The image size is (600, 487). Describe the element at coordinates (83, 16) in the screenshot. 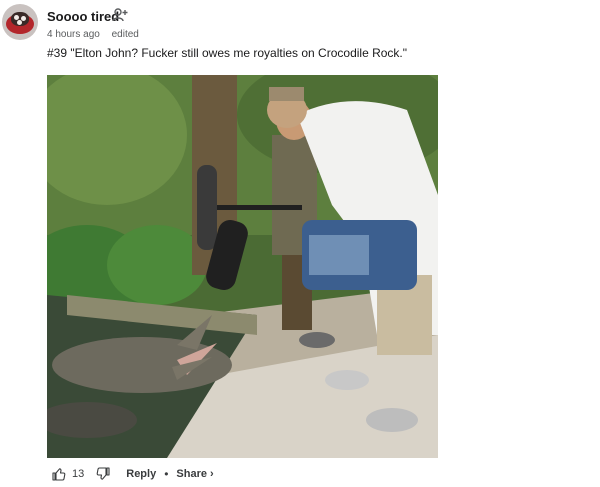

I see `username: Soooo tired` at that location.